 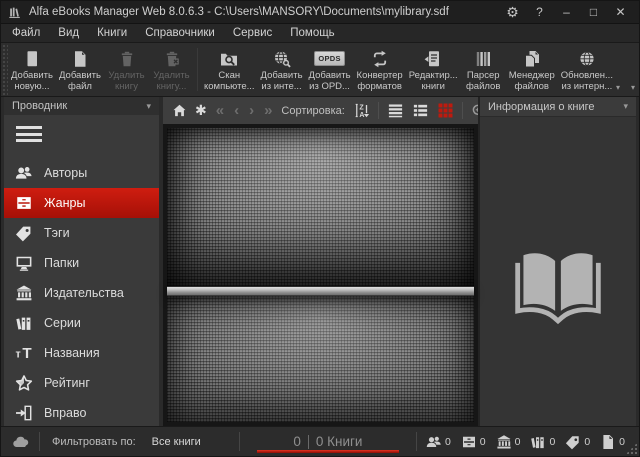 I want to click on menu-help: Помощь, so click(x=312, y=33).